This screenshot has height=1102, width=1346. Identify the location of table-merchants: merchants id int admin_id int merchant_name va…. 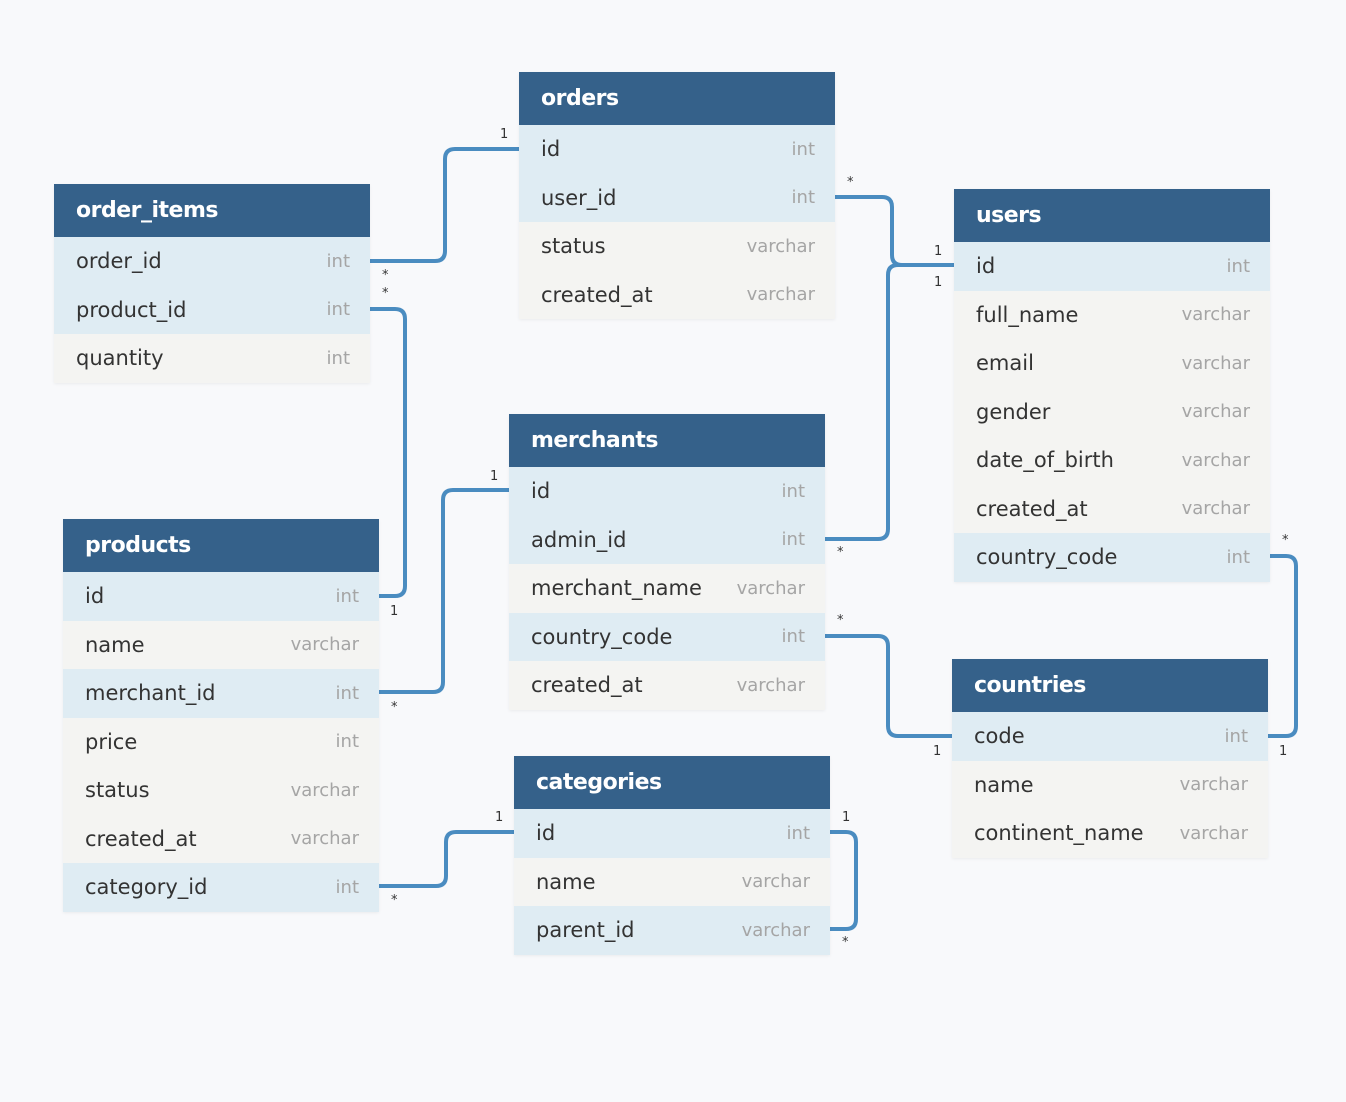
(667, 562).